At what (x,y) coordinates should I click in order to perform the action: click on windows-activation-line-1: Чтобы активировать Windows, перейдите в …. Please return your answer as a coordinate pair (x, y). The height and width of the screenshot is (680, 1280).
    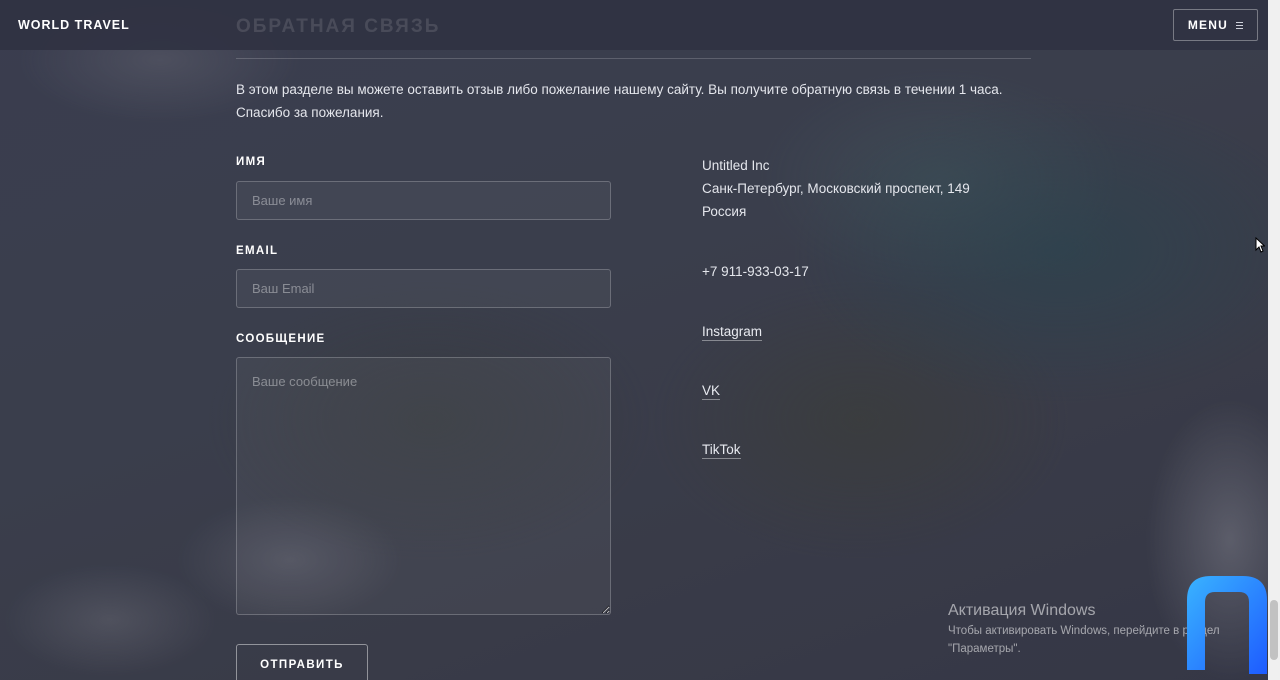
    Looking at the image, I should click on (1084, 631).